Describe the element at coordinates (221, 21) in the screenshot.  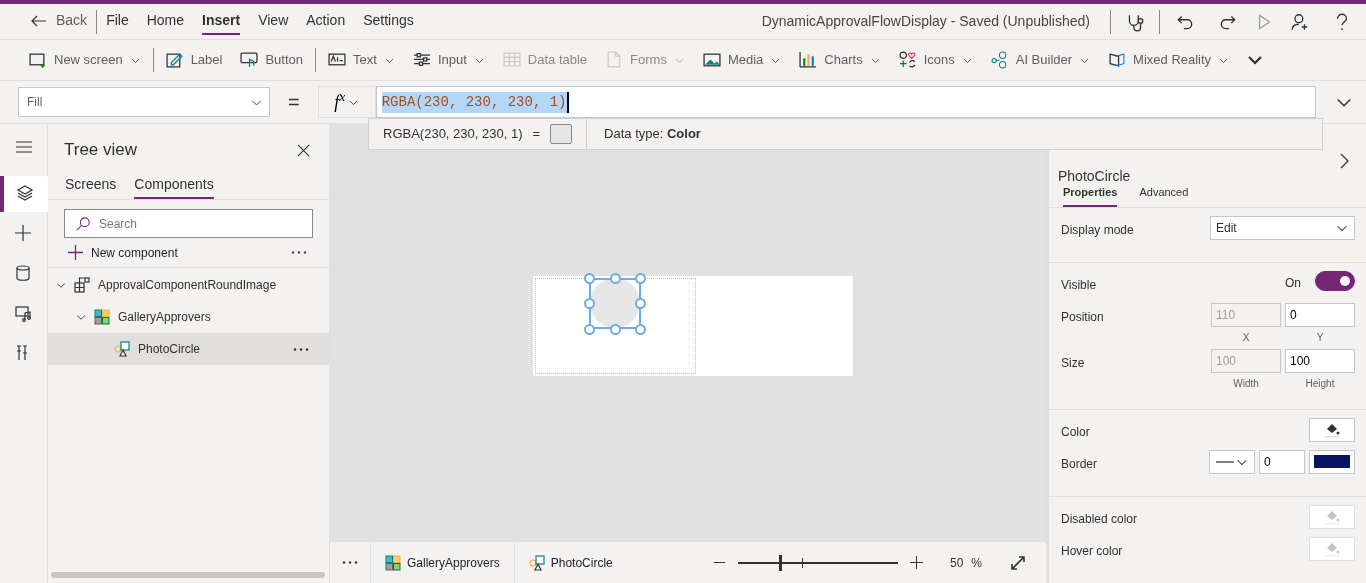
I see `menu-tab: Insert` at that location.